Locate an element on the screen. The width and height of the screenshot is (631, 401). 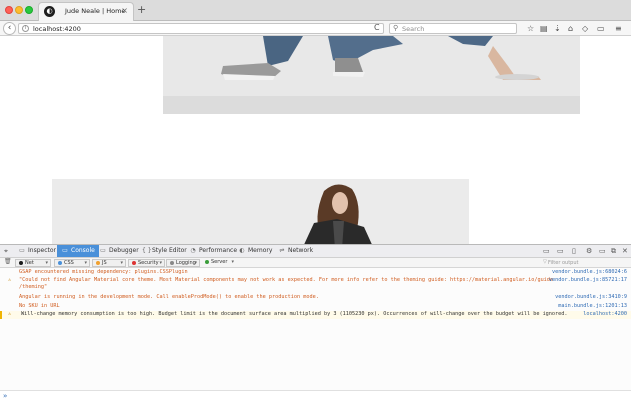
logging-dot-icon is located at coordinates (172, 262).